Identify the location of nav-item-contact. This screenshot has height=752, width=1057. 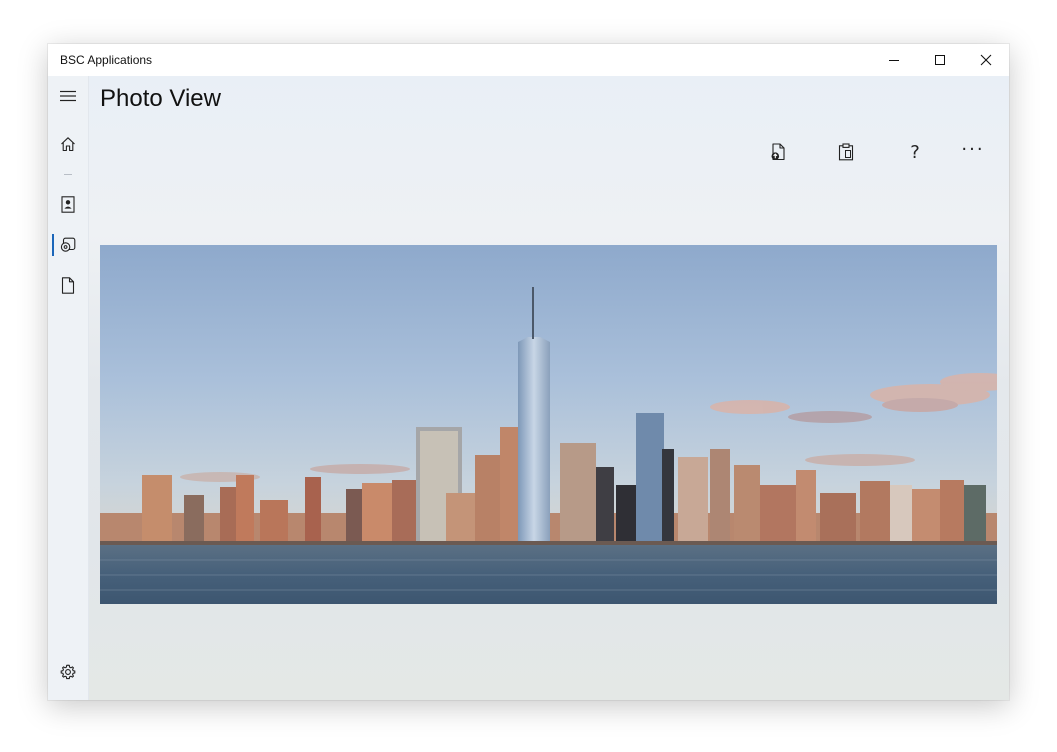
(68, 204).